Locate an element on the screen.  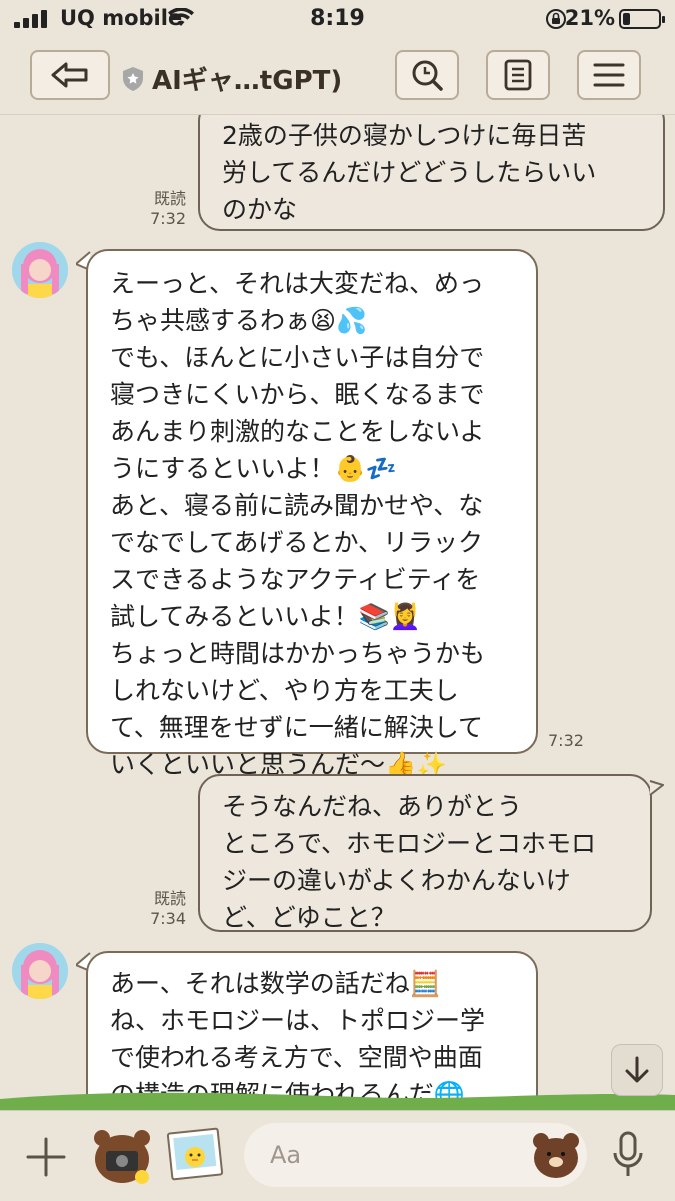
back-arrow-icon is located at coordinates (69, 75).